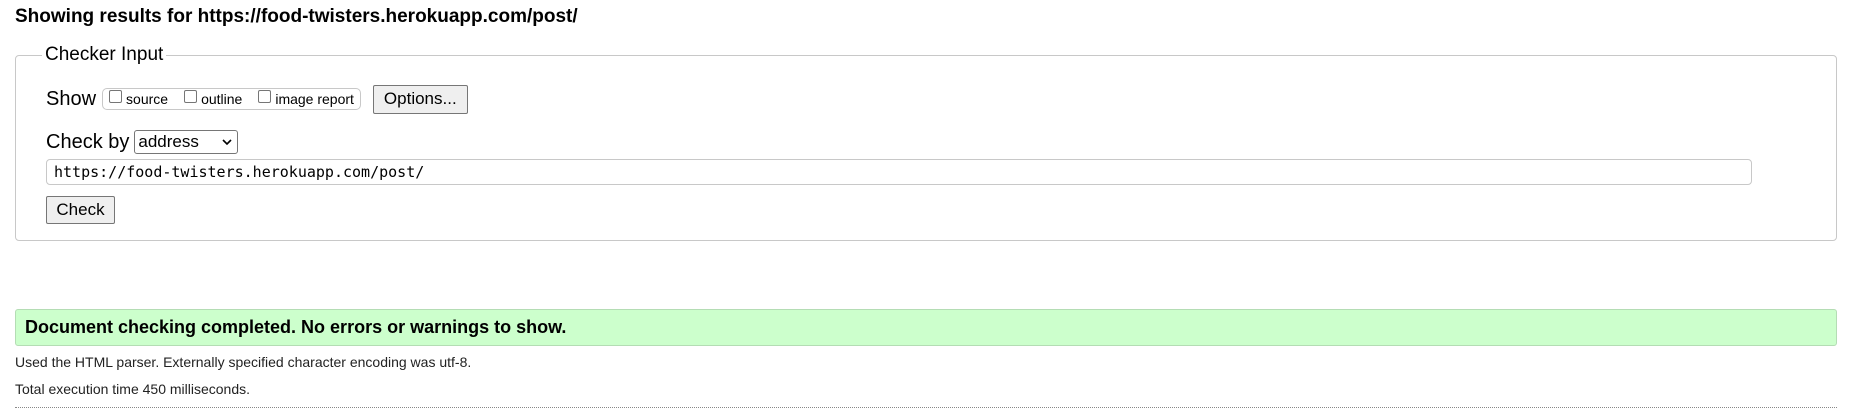 The width and height of the screenshot is (1876, 418). Describe the element at coordinates (222, 99) in the screenshot. I see `outline-option-label: outline` at that location.